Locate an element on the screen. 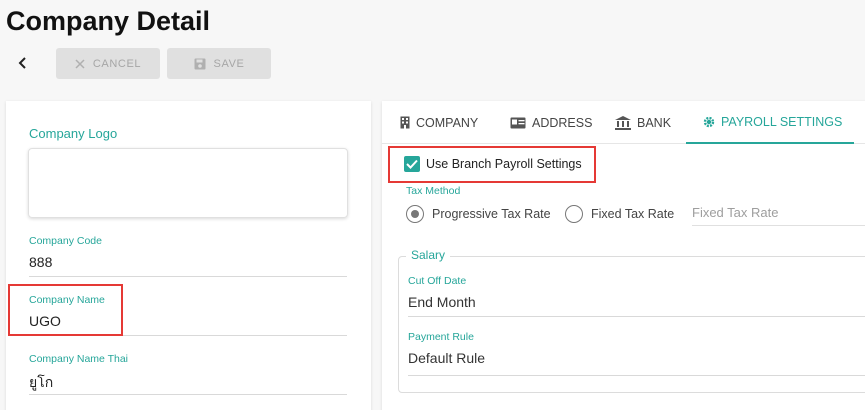  tab-address: ADDRESS is located at coordinates (551, 122).